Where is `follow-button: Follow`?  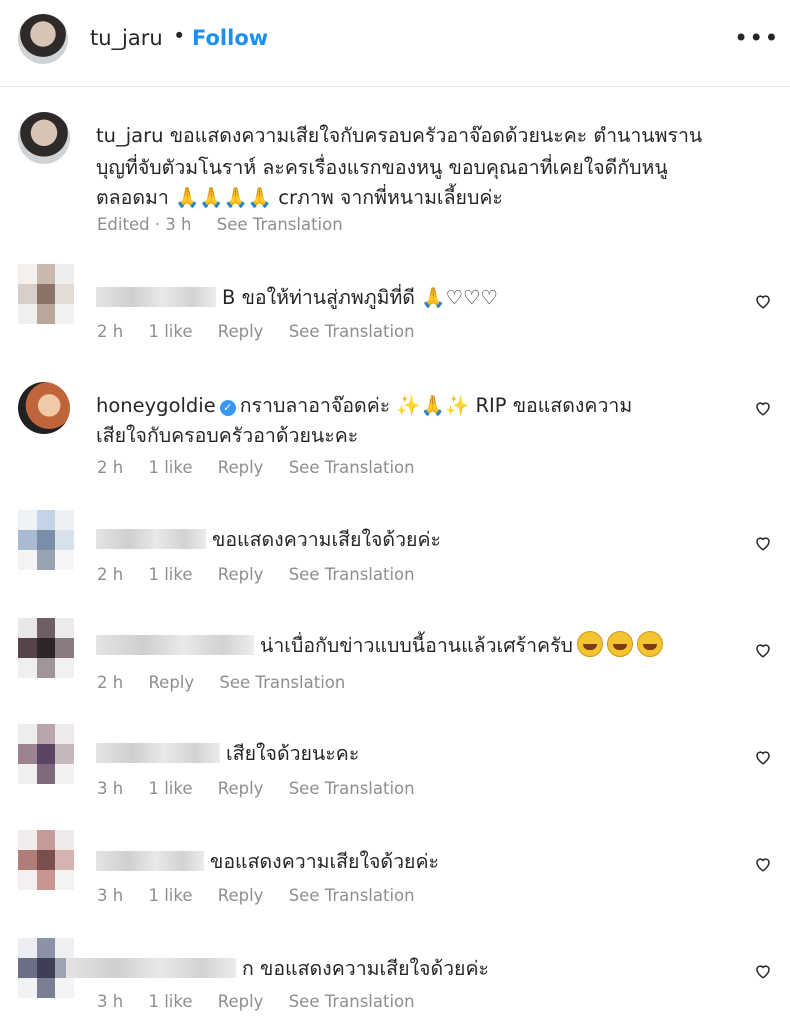 follow-button: Follow is located at coordinates (230, 38).